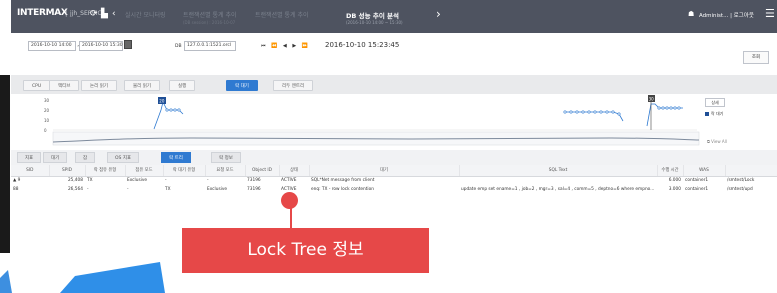 This screenshot has height=293, width=777. I want to click on db-select: 127.0.0.1:1521.orcl, so click(210, 46).